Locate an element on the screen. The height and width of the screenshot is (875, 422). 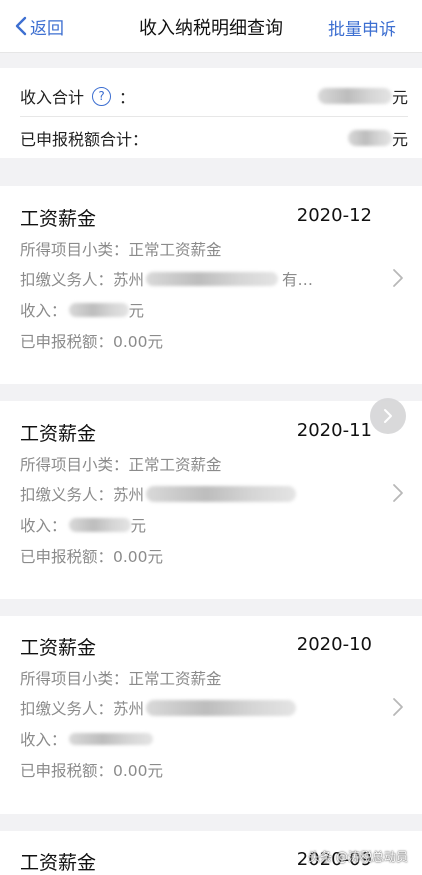
record-date: 2020-11 is located at coordinates (334, 430).